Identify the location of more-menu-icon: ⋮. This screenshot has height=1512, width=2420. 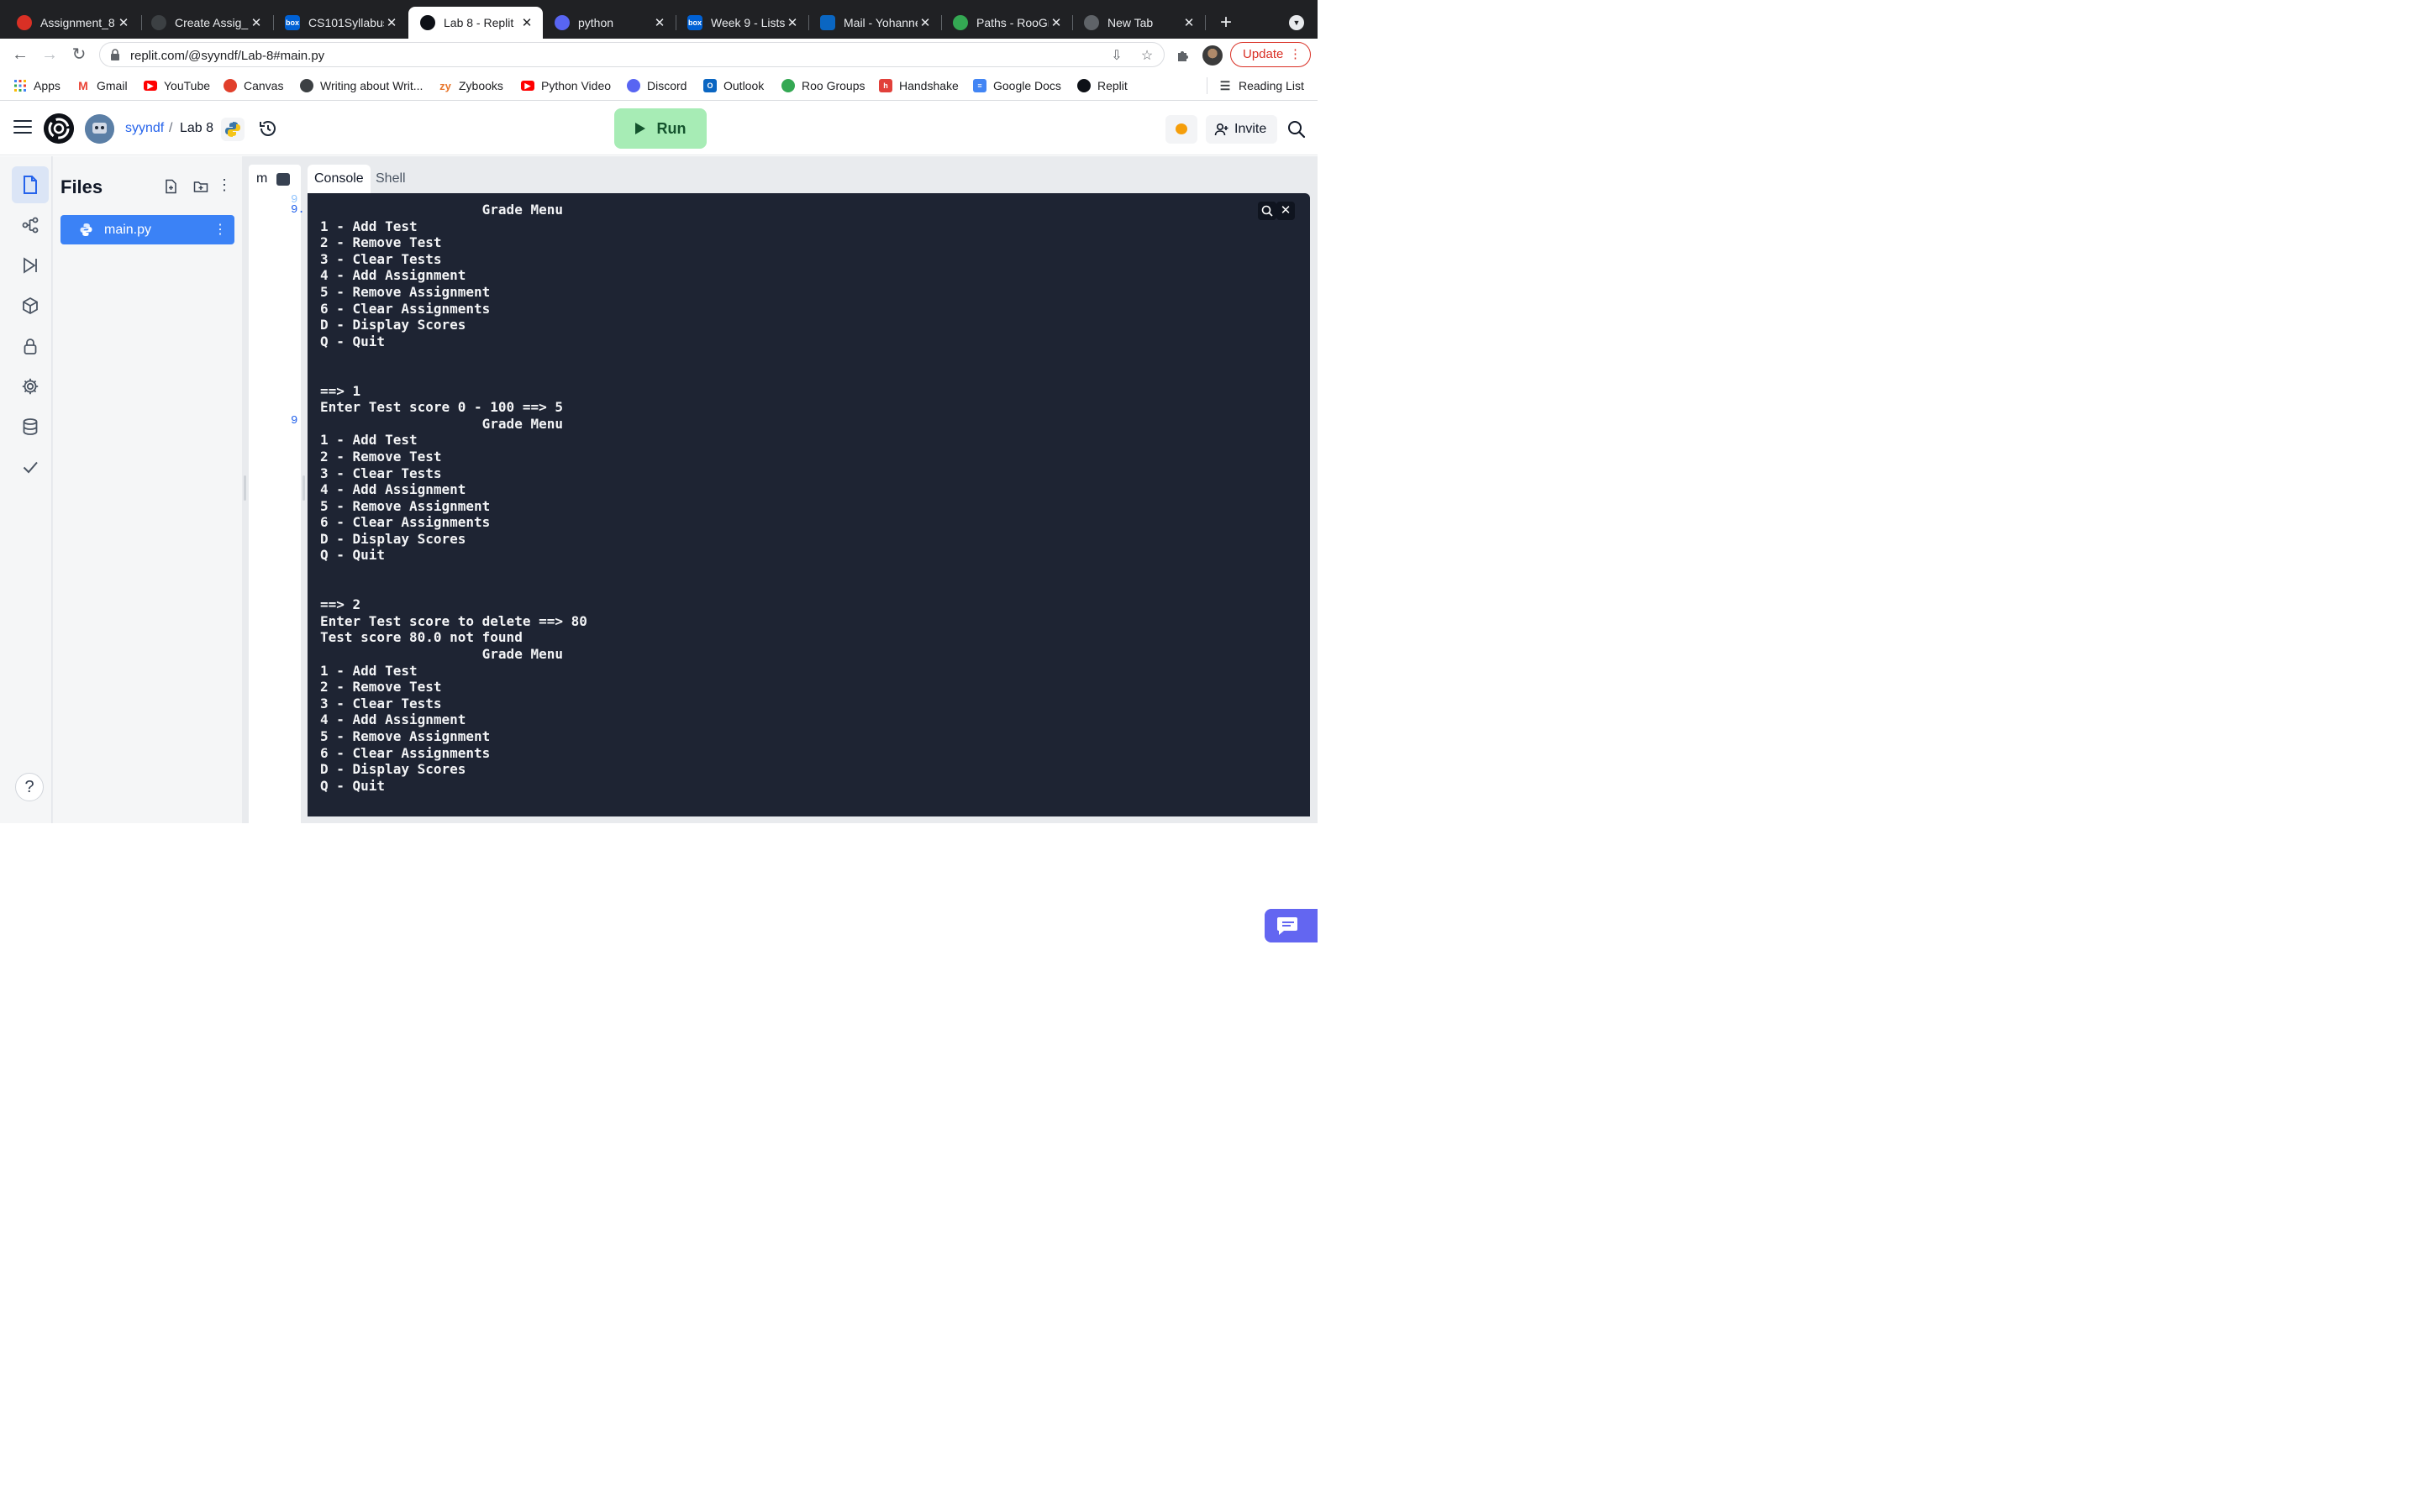
(1295, 54).